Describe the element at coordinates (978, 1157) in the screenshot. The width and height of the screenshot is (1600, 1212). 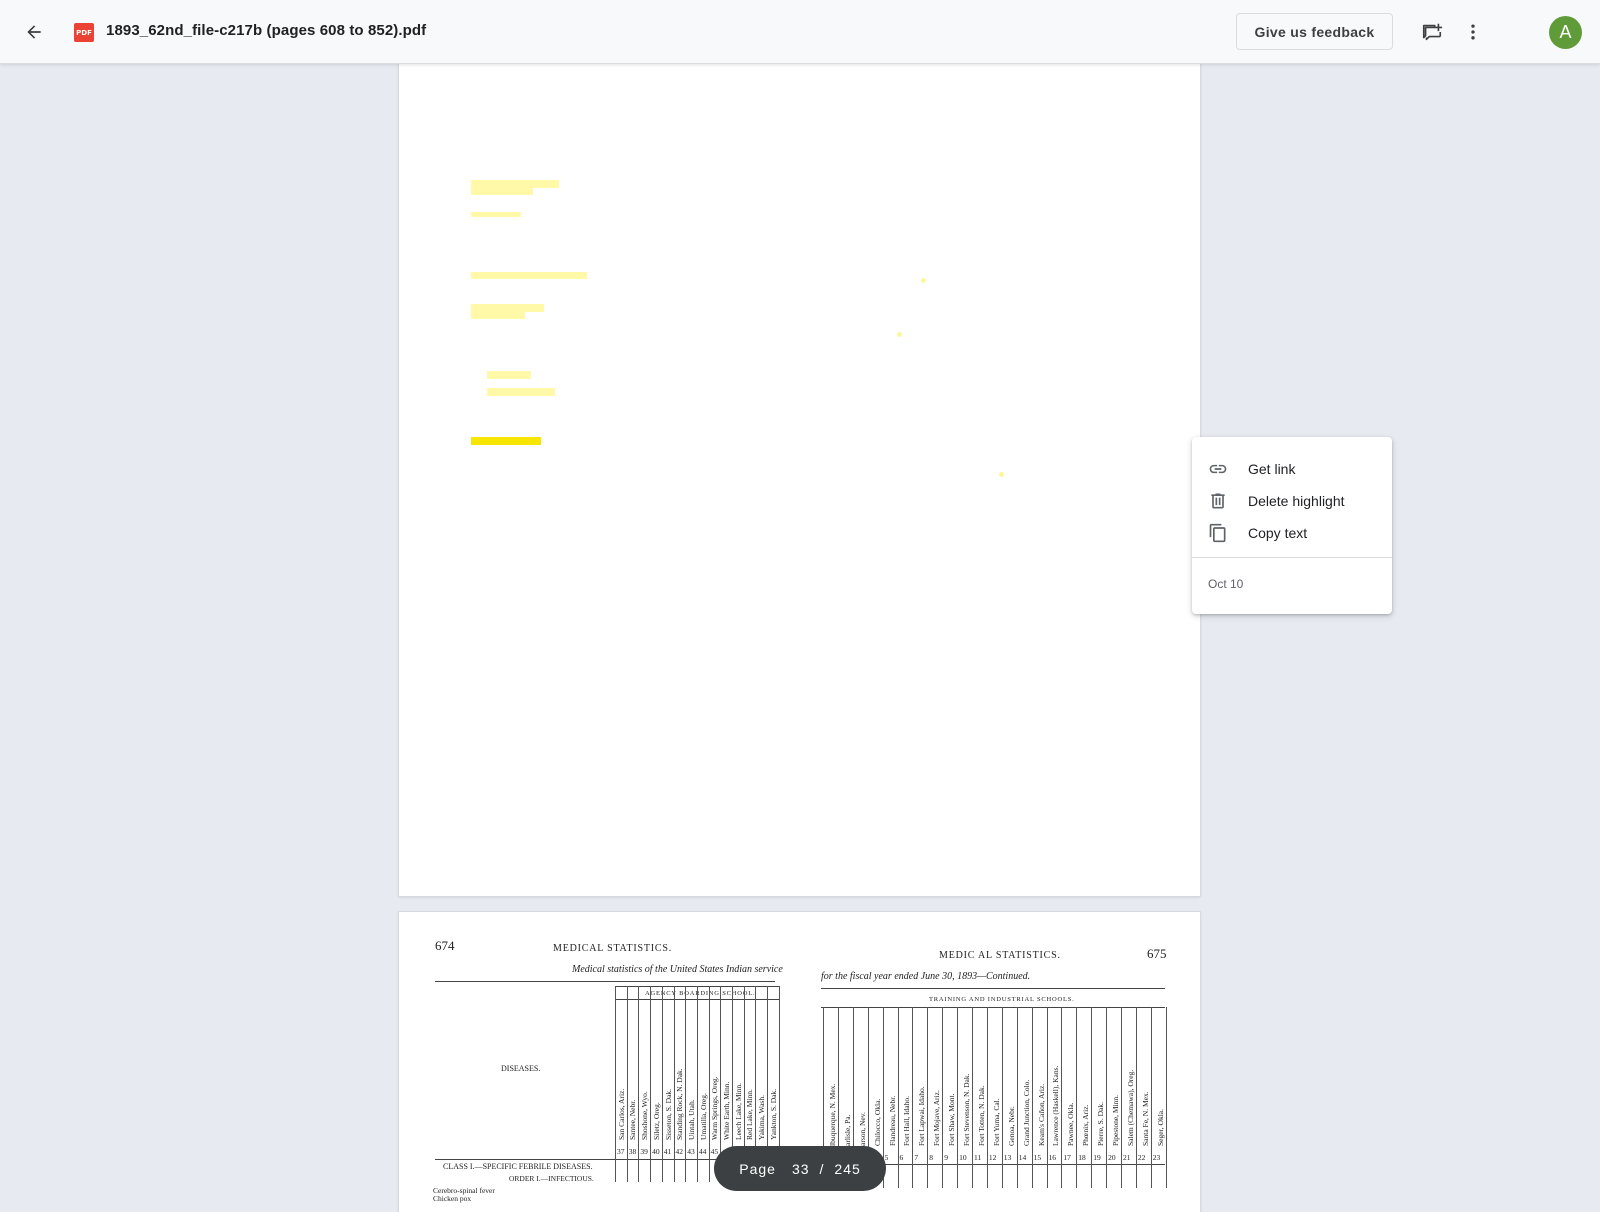
I see `column-number: 11` at that location.